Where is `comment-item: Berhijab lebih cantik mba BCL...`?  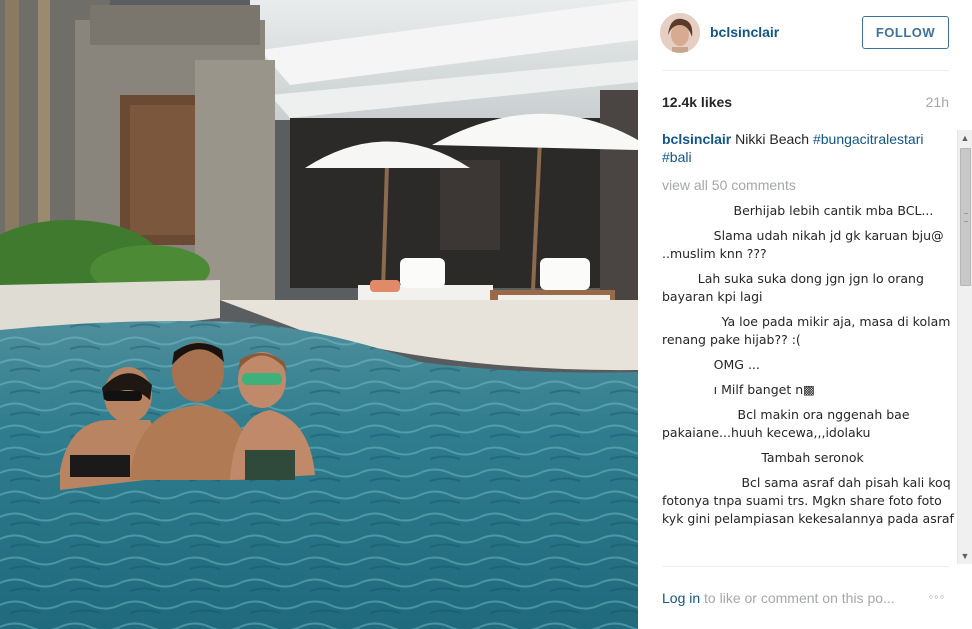 comment-item: Berhijab lebih cantik mba BCL... is located at coordinates (798, 210).